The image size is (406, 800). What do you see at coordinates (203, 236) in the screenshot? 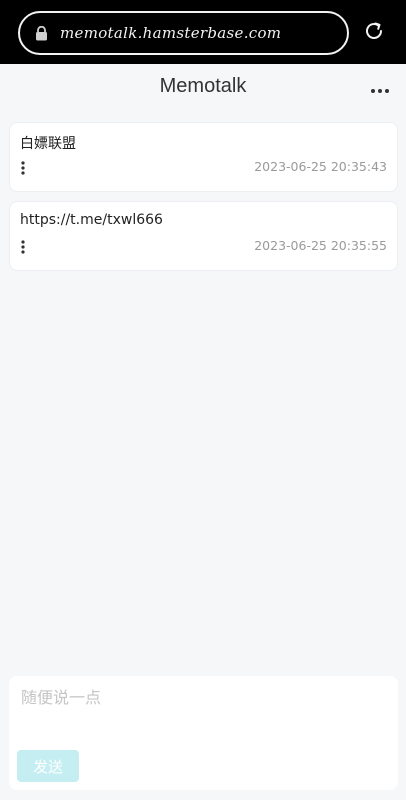
I see `memo-card: https://t.me/txwl666 2023-06-25 20:35:55` at bounding box center [203, 236].